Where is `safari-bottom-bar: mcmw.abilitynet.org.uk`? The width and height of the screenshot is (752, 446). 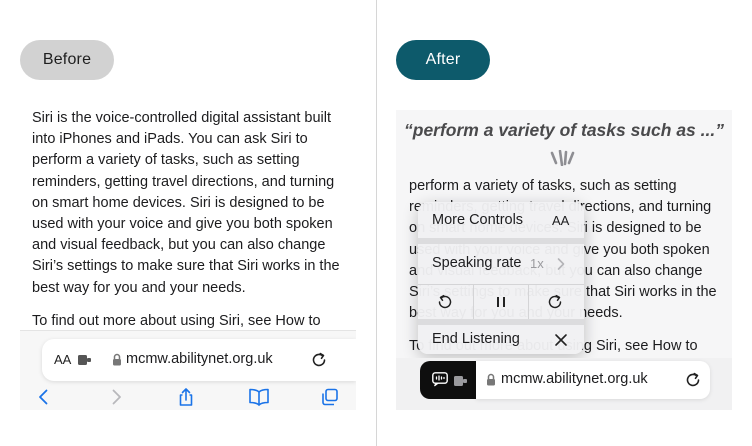
safari-bottom-bar: mcmw.abilitynet.org.uk is located at coordinates (564, 384).